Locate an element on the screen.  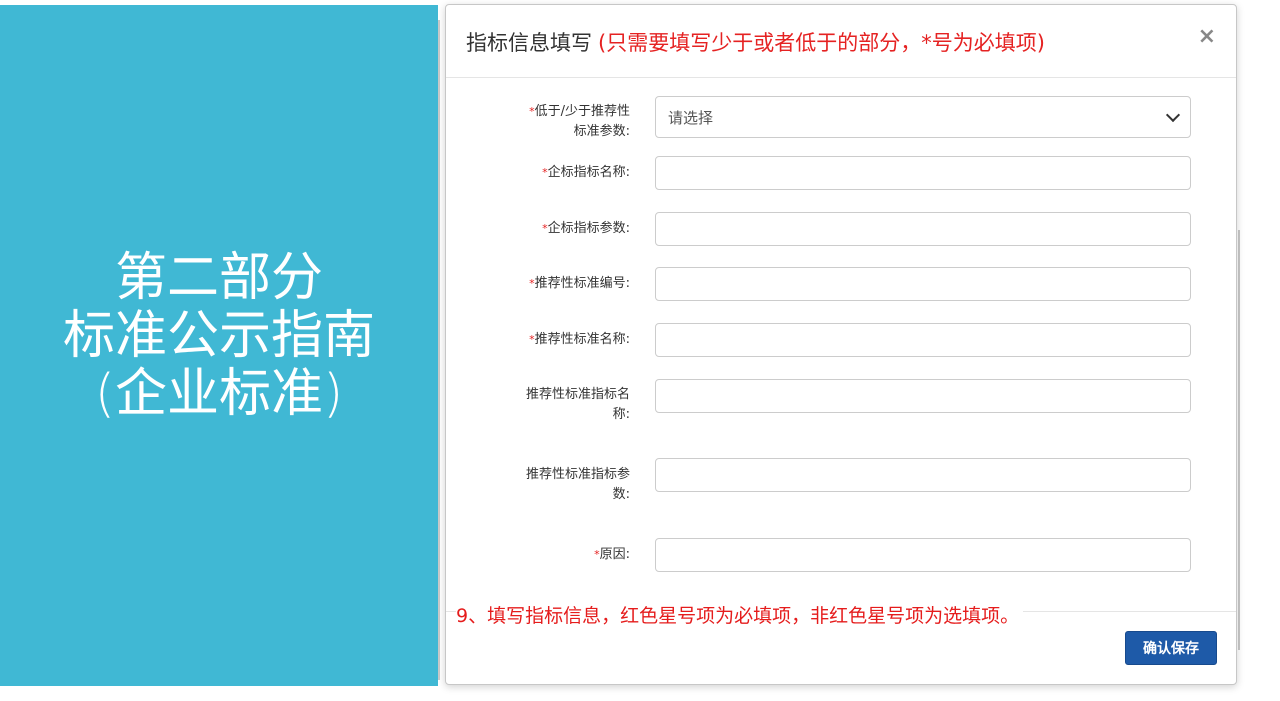
dialog-title: 指标信息填写 (只需要填写少于或者低于的部分，*号为必填项) is located at coordinates (755, 42).